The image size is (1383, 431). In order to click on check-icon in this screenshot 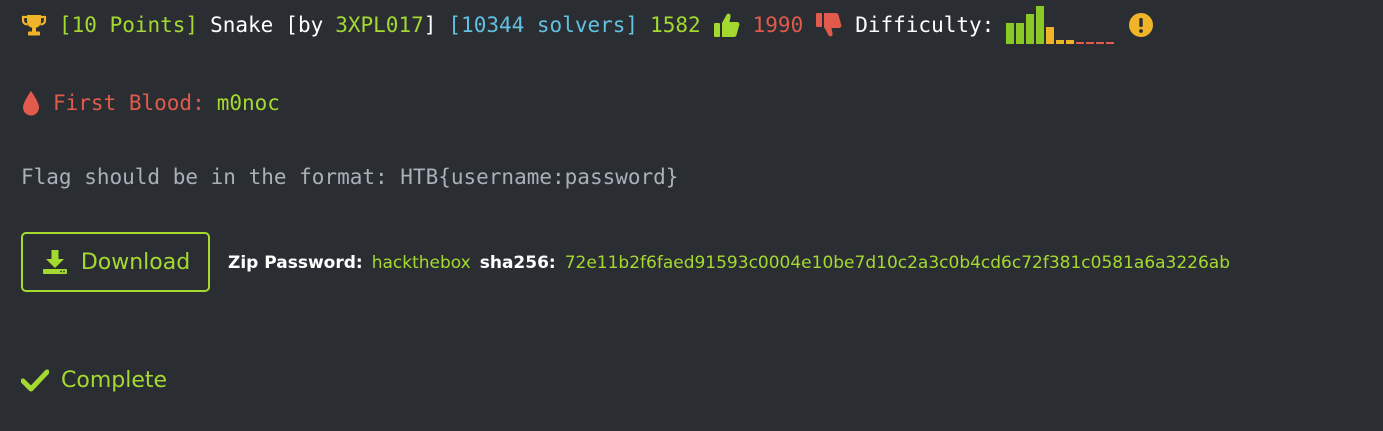, I will do `click(41, 380)`.